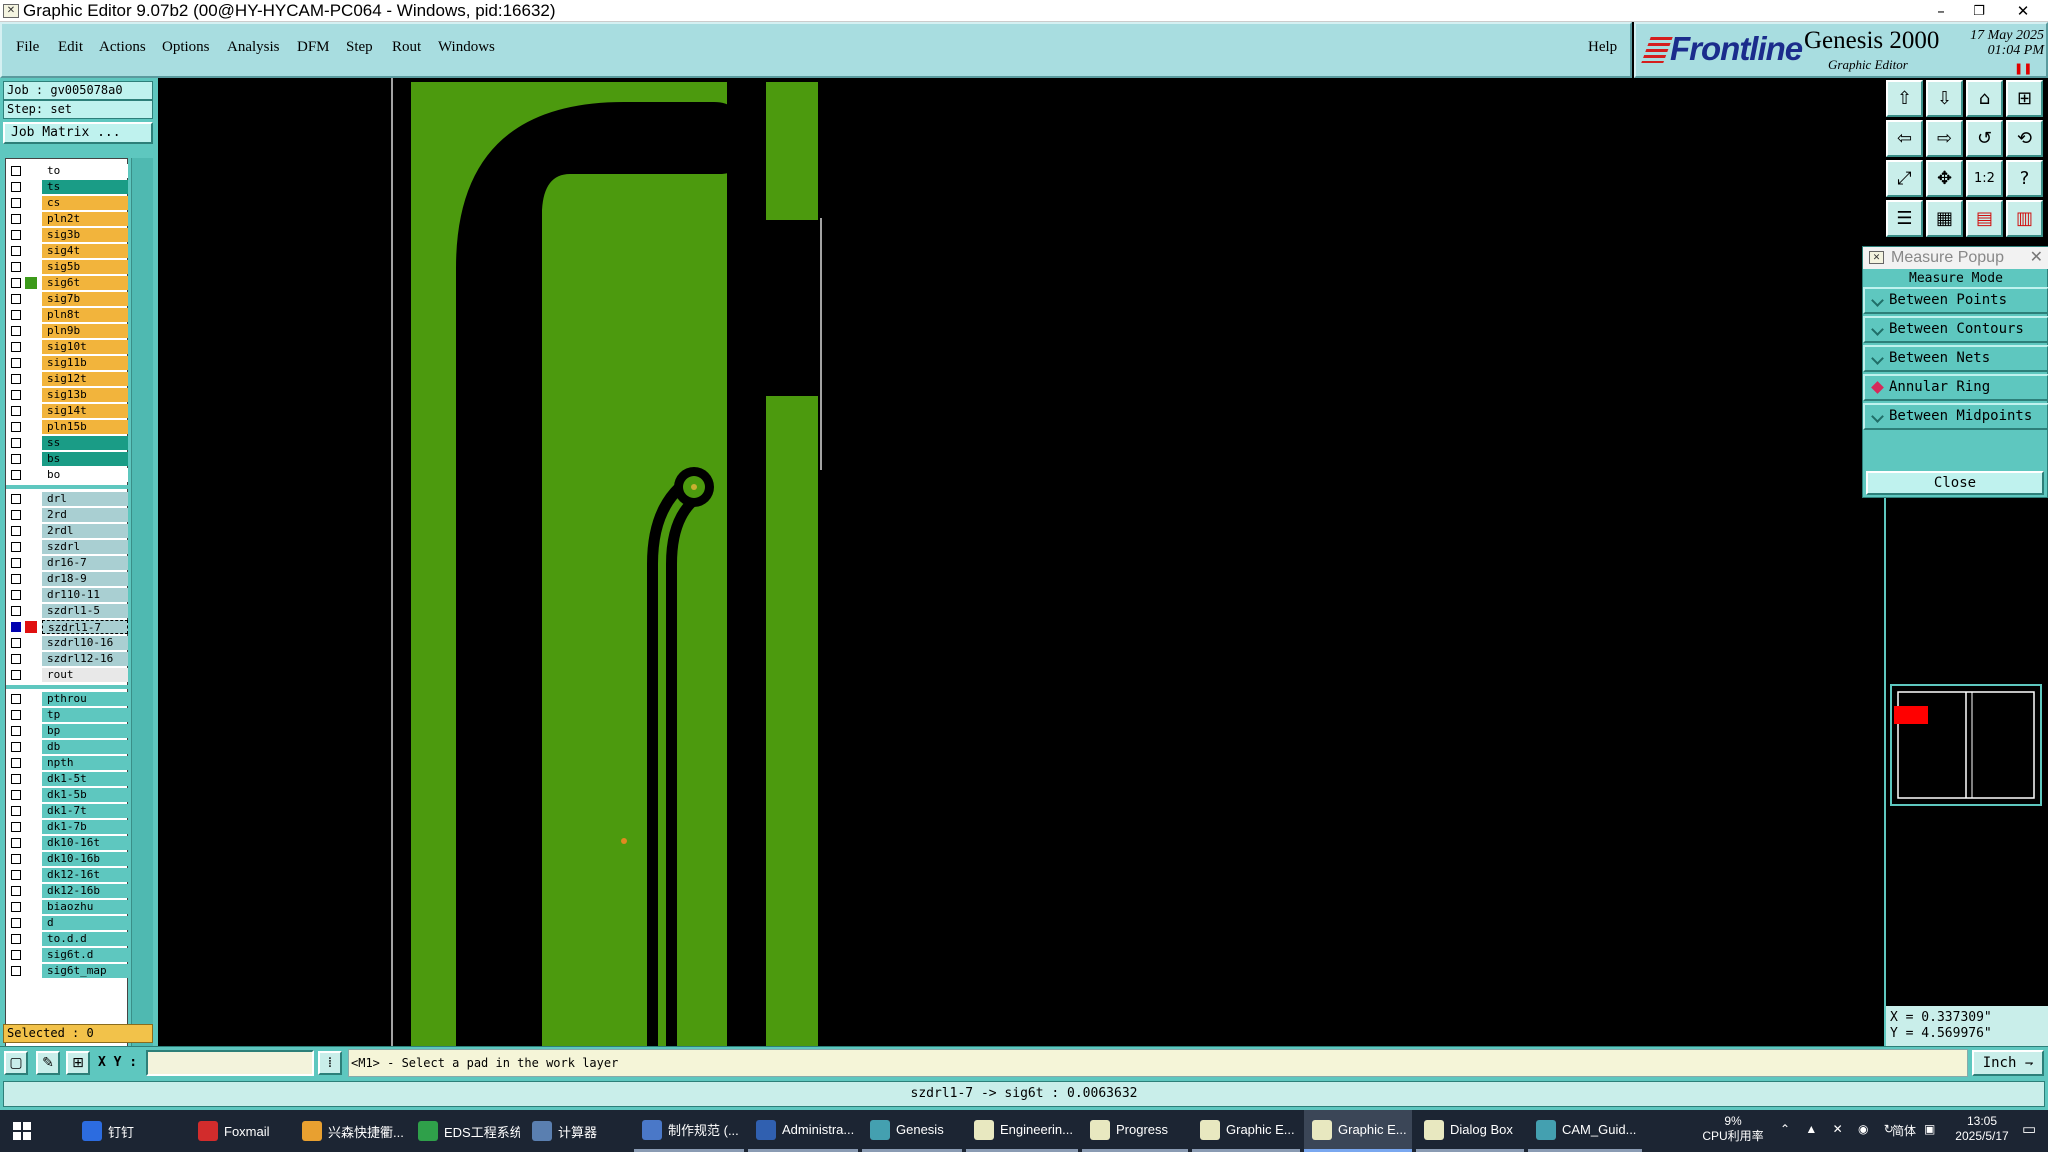 The width and height of the screenshot is (2048, 1152). Describe the element at coordinates (1955, 387) in the screenshot. I see `mode-annular-ring: Annular Ring` at that location.